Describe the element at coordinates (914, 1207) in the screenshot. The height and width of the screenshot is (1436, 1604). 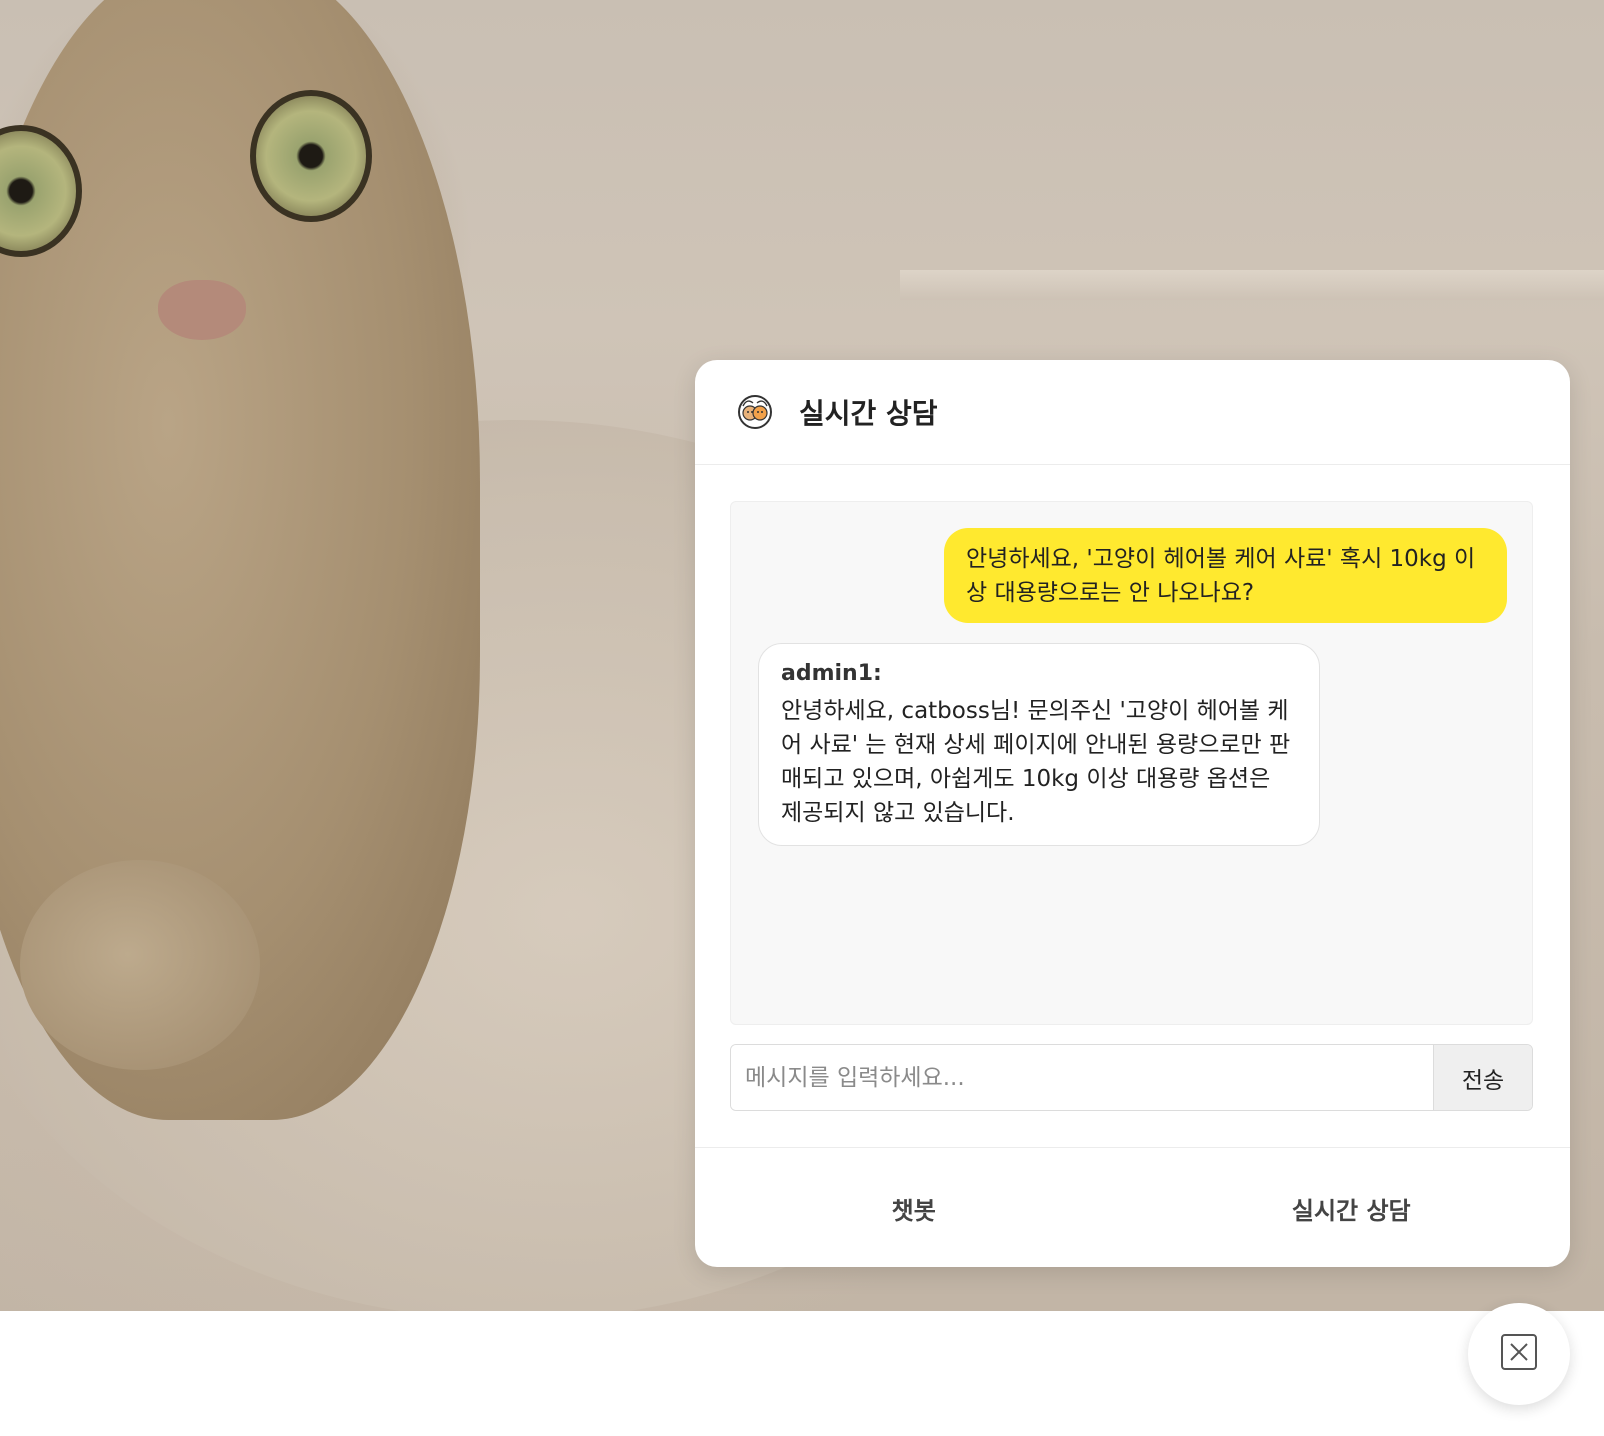
I see `tab-chatbot: 챗봇` at that location.